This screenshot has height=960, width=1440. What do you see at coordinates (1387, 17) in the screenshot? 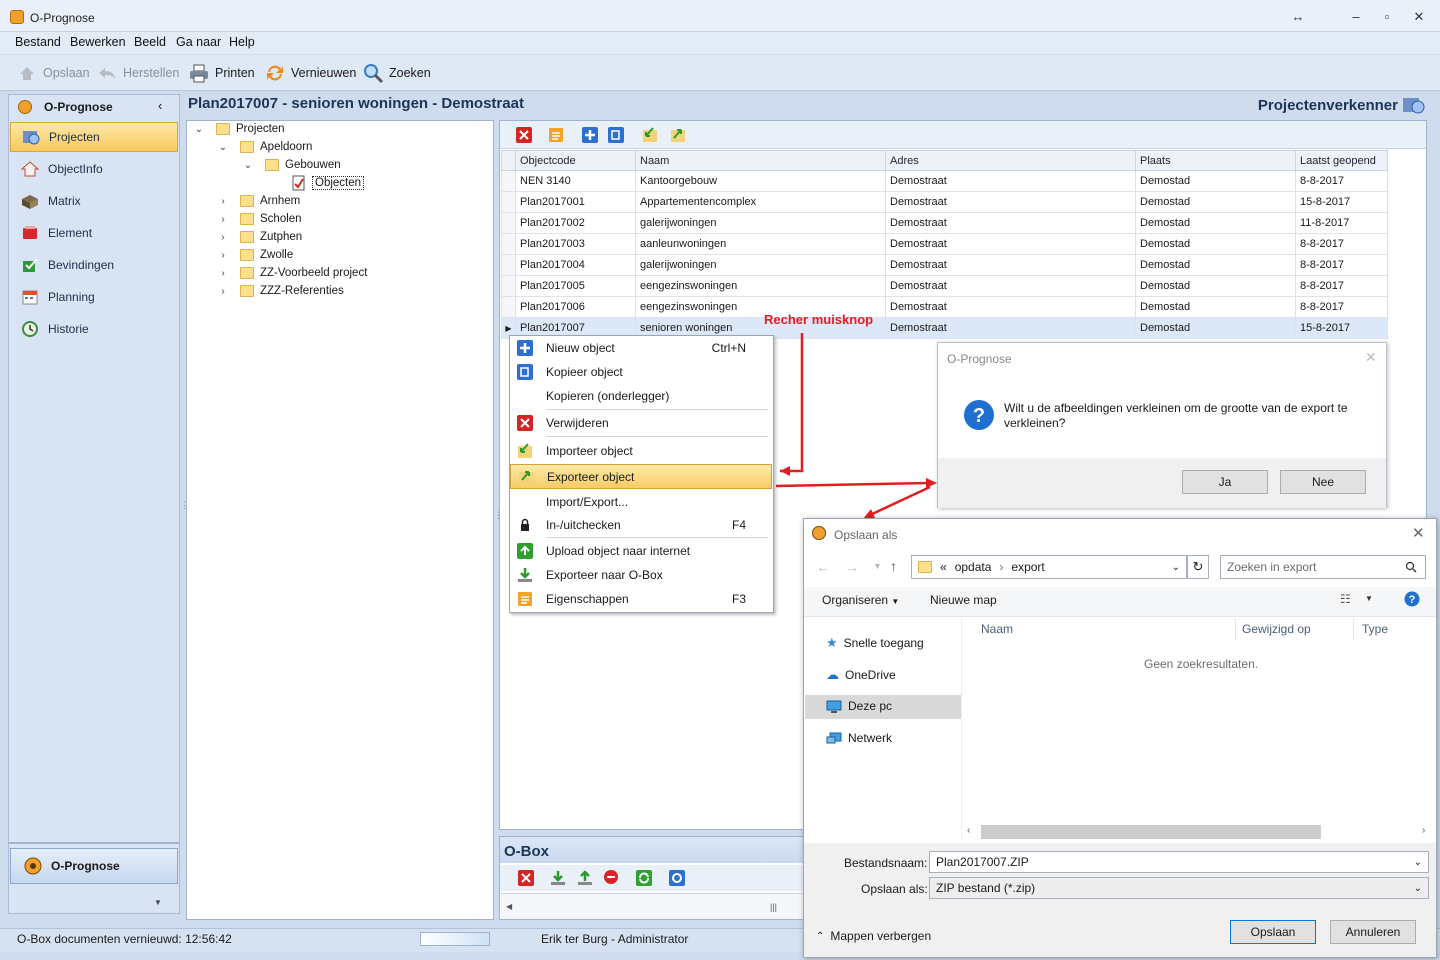
I see `maximize-button: ▫` at bounding box center [1387, 17].